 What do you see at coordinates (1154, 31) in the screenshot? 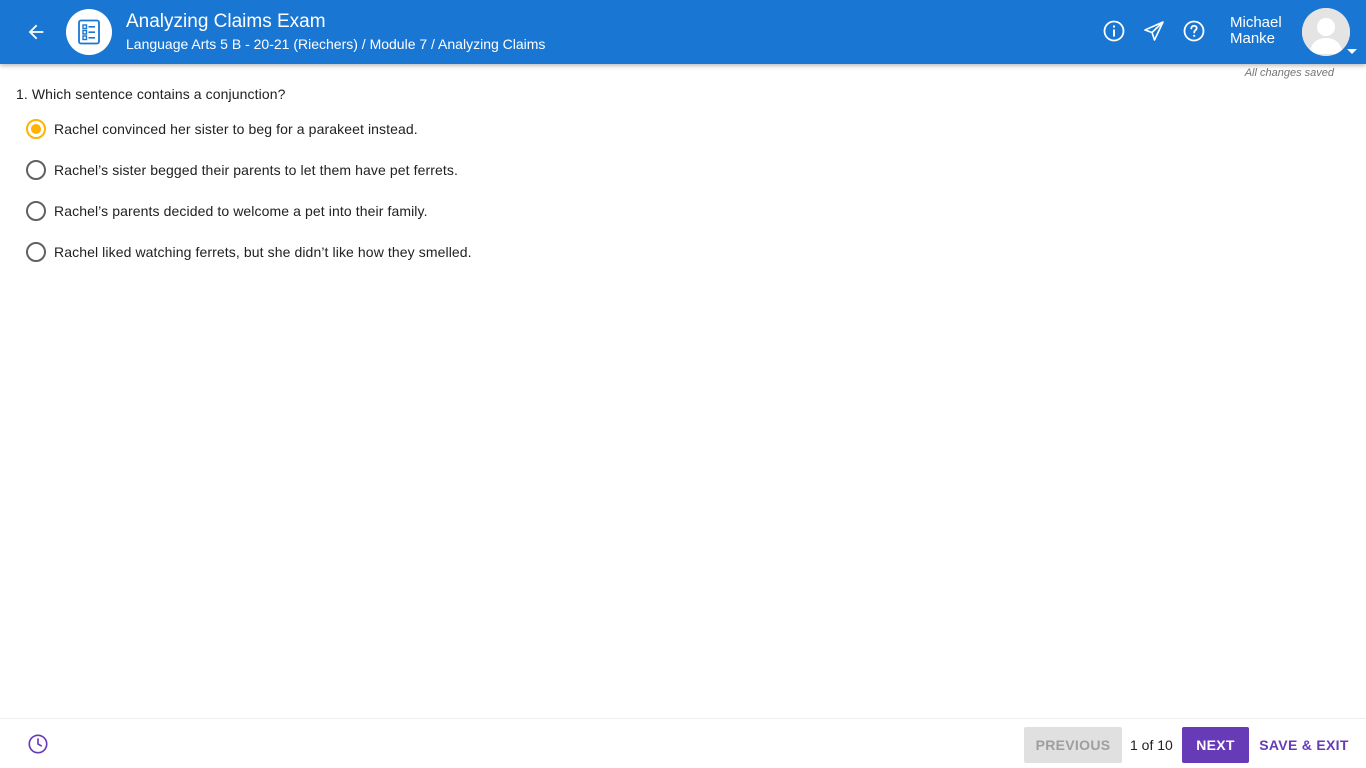
I see `send-icon` at bounding box center [1154, 31].